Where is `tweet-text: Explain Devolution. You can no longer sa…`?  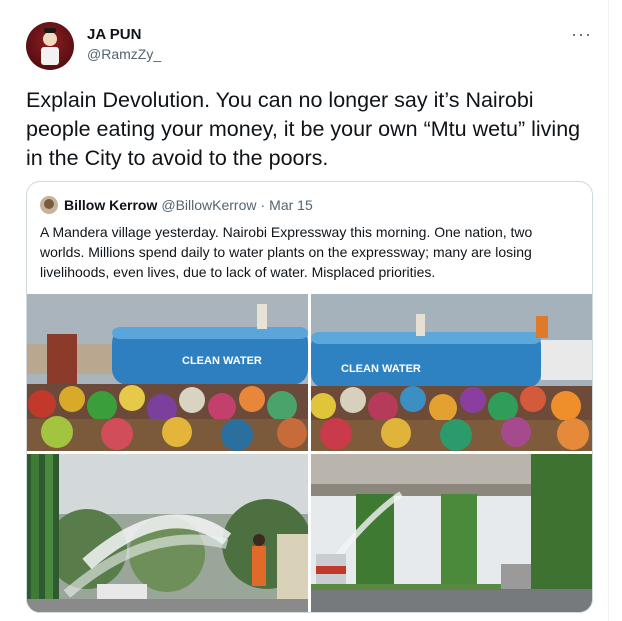
tweet-text: Explain Devolution. You can no longer sa… is located at coordinates (303, 129).